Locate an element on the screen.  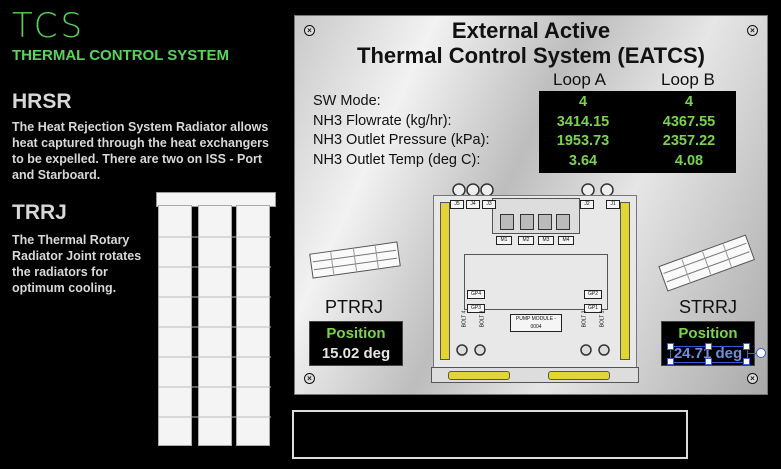
loop-b-flowrate: 4367.55 is located at coordinates (689, 121).